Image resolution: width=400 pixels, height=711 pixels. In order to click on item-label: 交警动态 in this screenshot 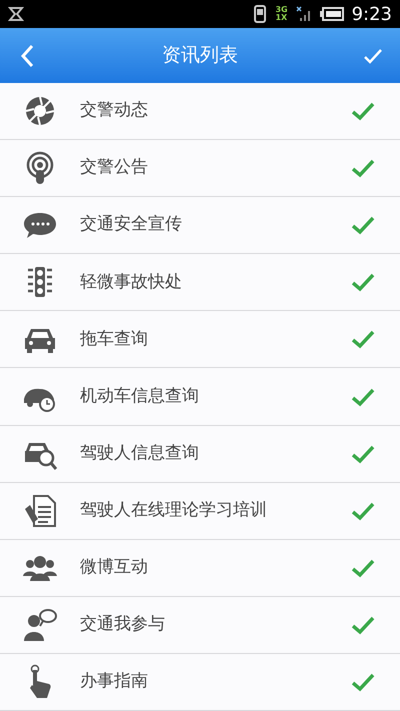, I will do `click(114, 110)`.